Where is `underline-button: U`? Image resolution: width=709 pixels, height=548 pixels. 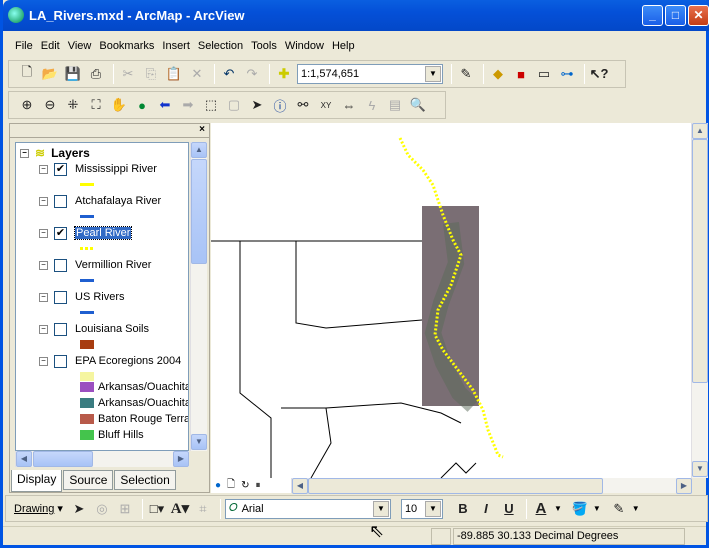 underline-button: U is located at coordinates (509, 509).